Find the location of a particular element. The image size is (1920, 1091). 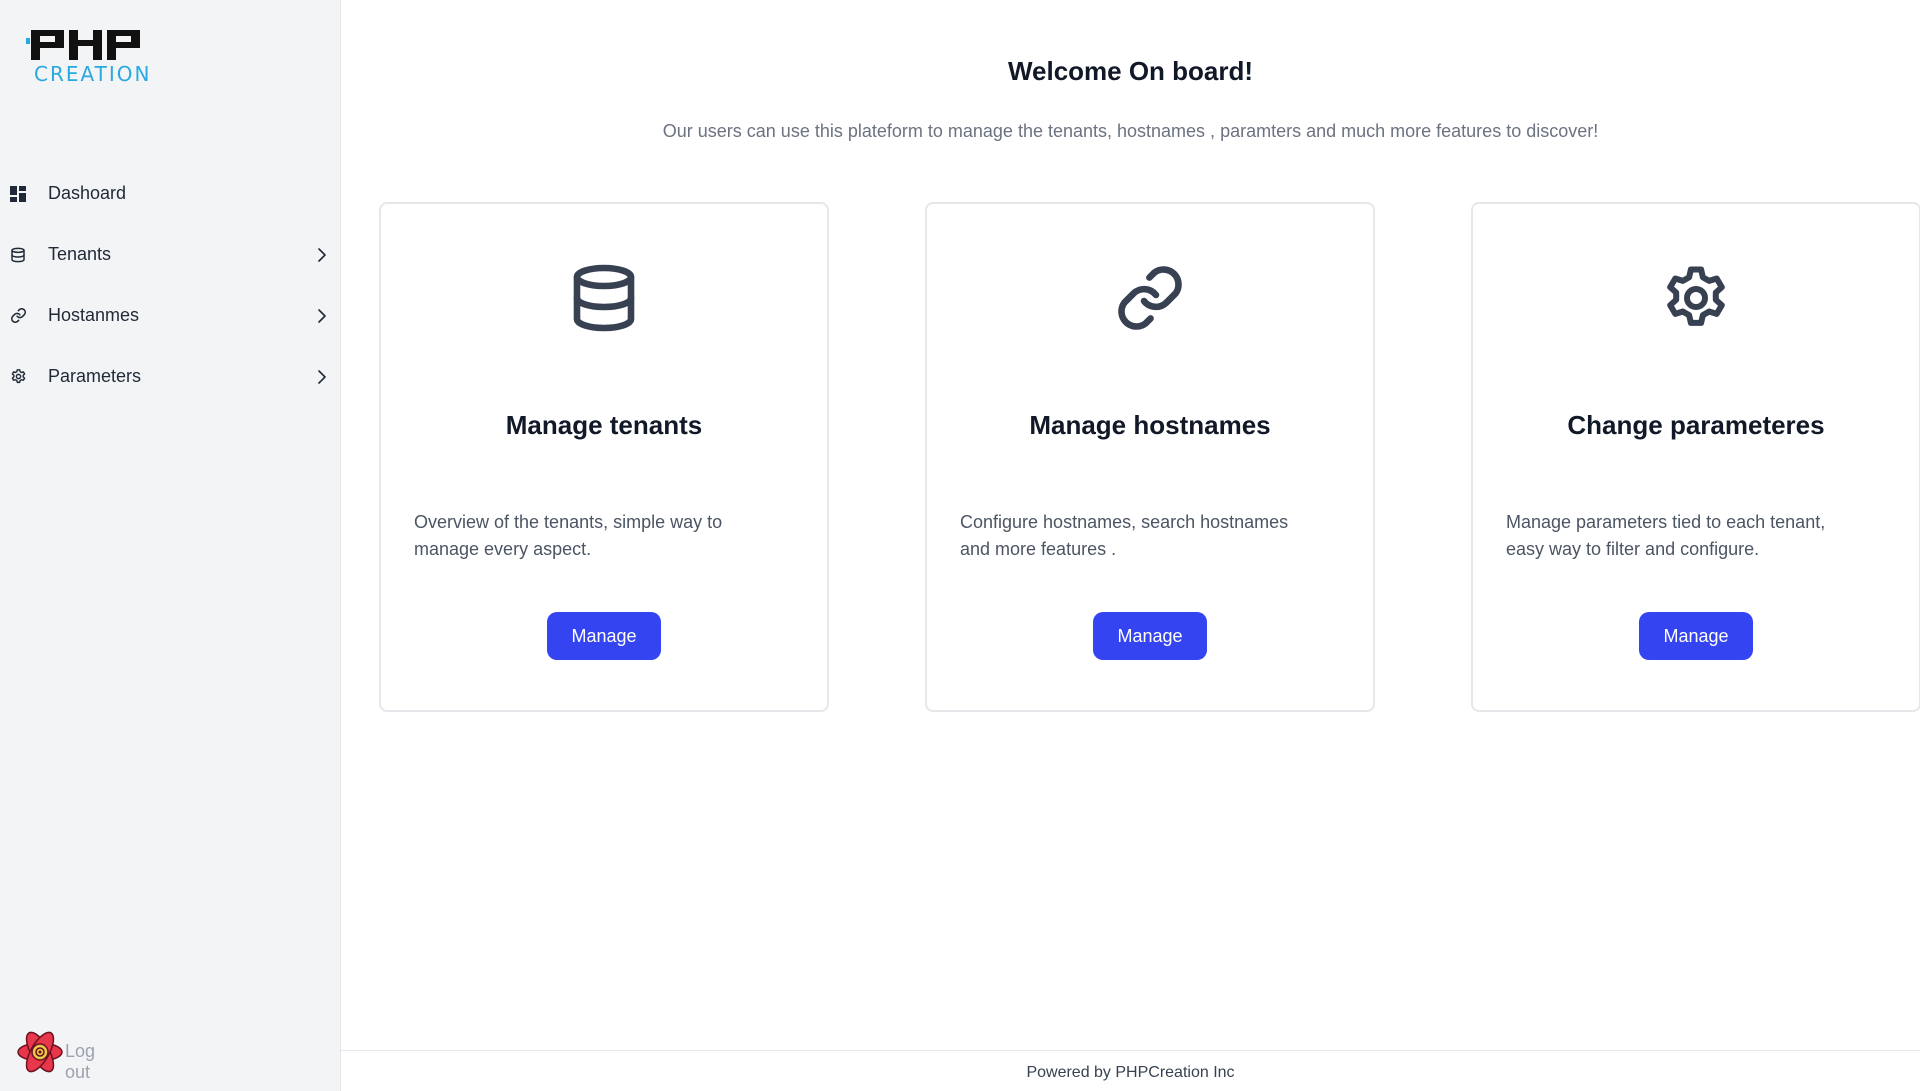

manage-tenants-button: Manage is located at coordinates (604, 636).